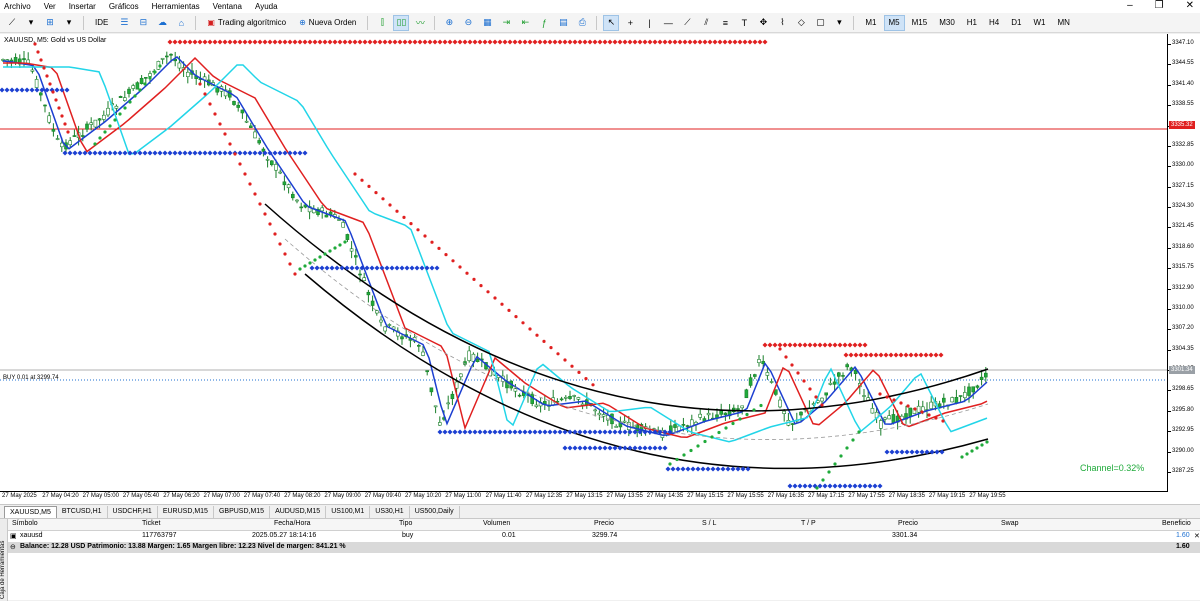 The image size is (1200, 601). I want to click on indicators-icon: ƒ, so click(544, 23).